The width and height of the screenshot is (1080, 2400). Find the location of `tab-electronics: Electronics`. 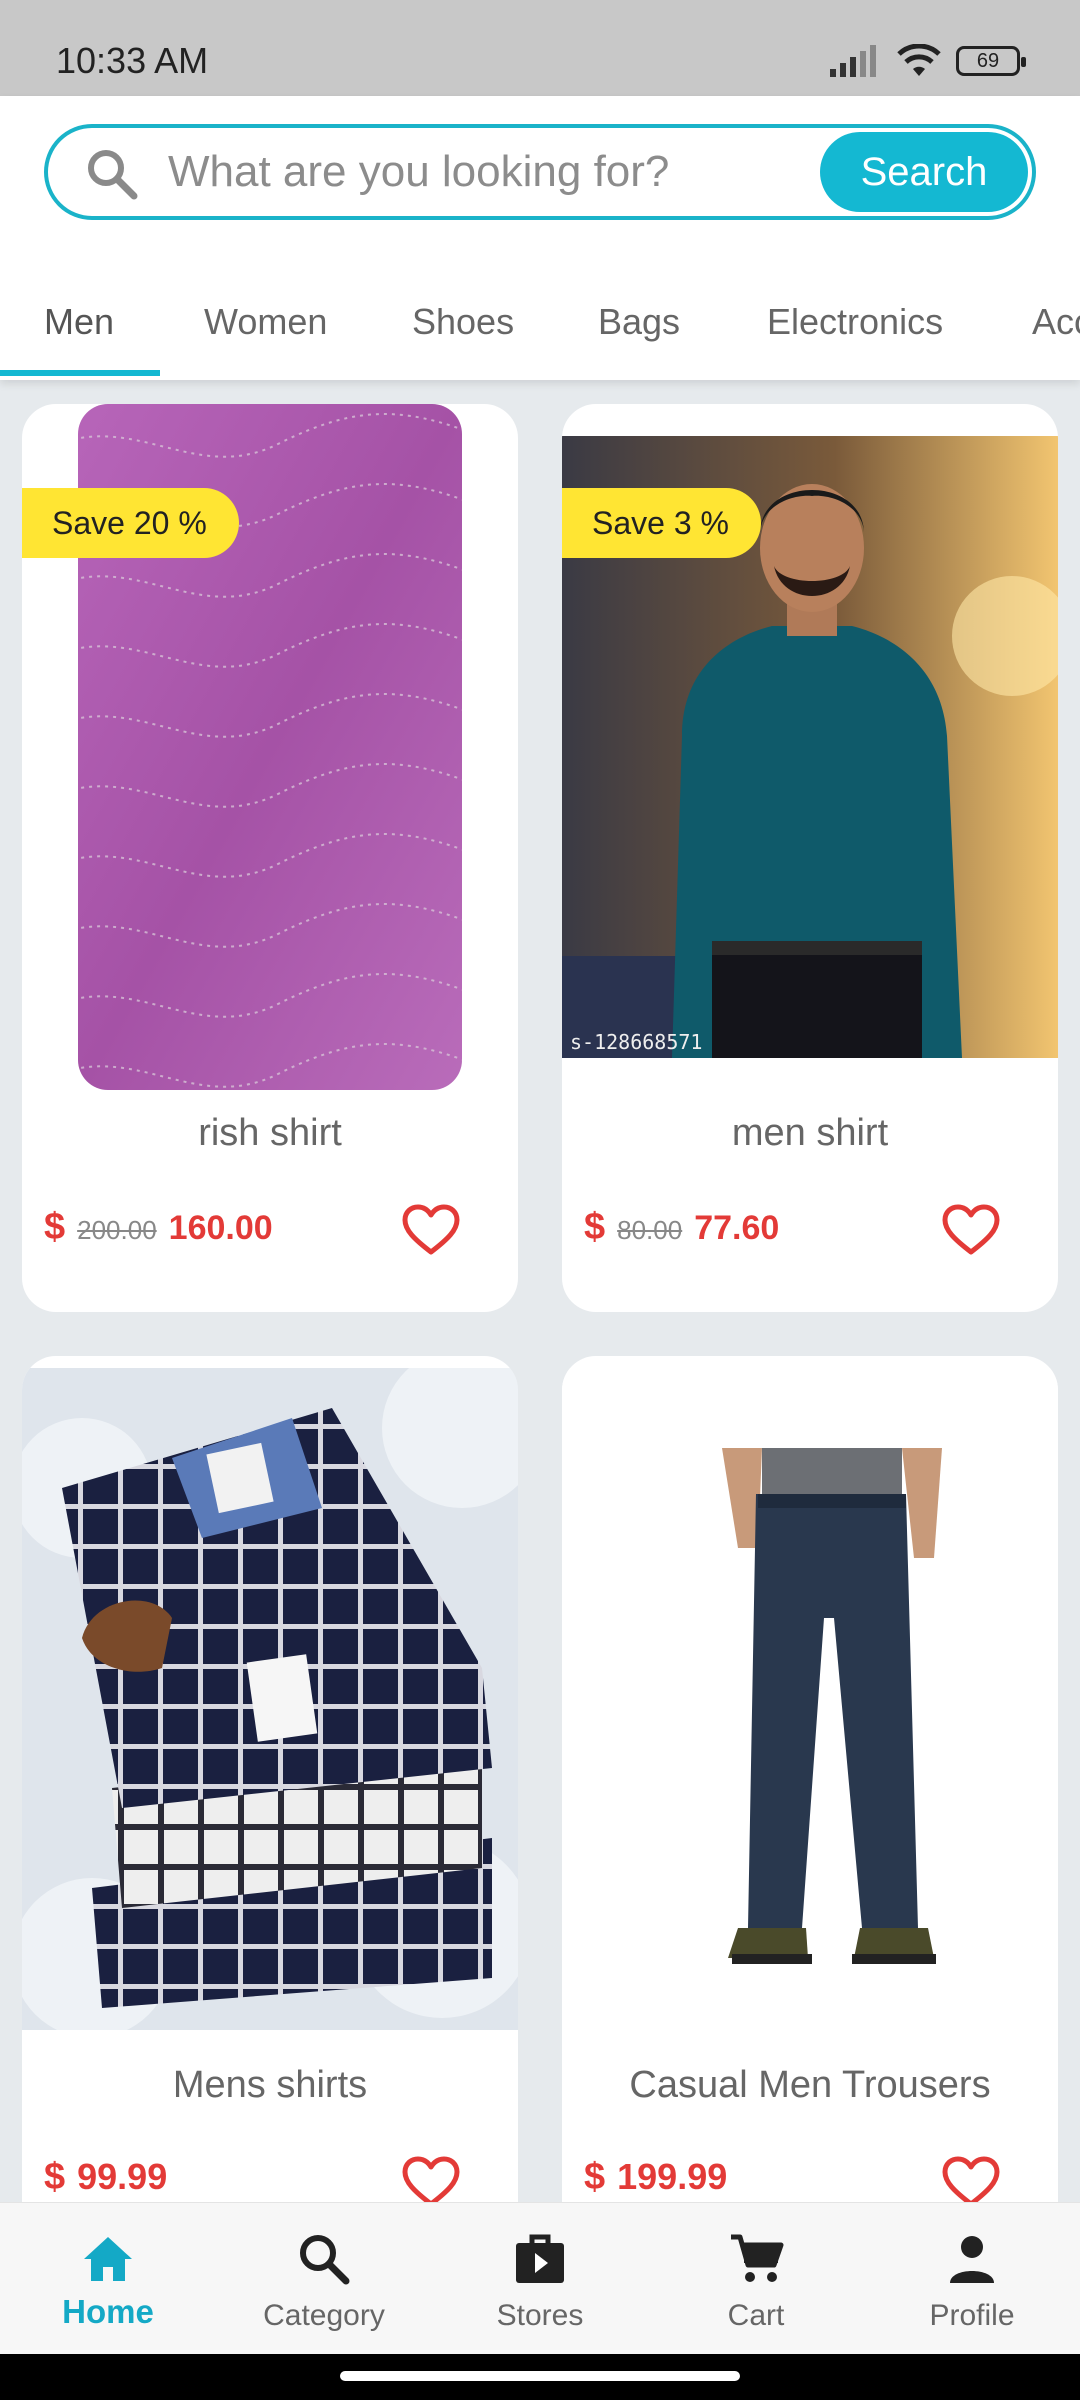

tab-electronics: Electronics is located at coordinates (855, 324).